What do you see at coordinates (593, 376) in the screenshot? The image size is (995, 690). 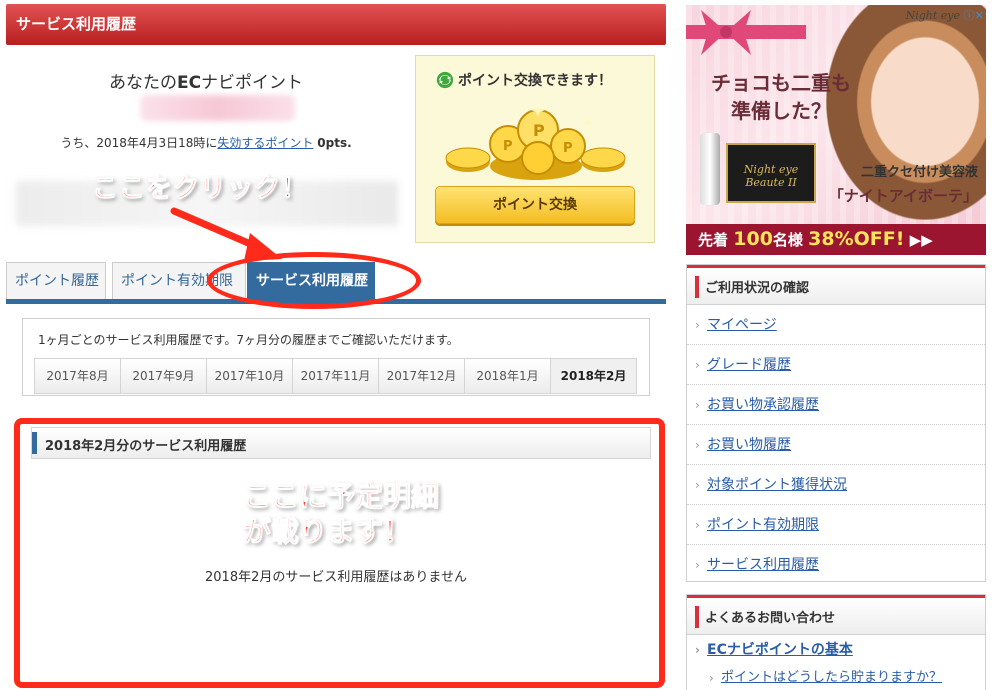 I see `month-button-selected: 2018年2月` at bounding box center [593, 376].